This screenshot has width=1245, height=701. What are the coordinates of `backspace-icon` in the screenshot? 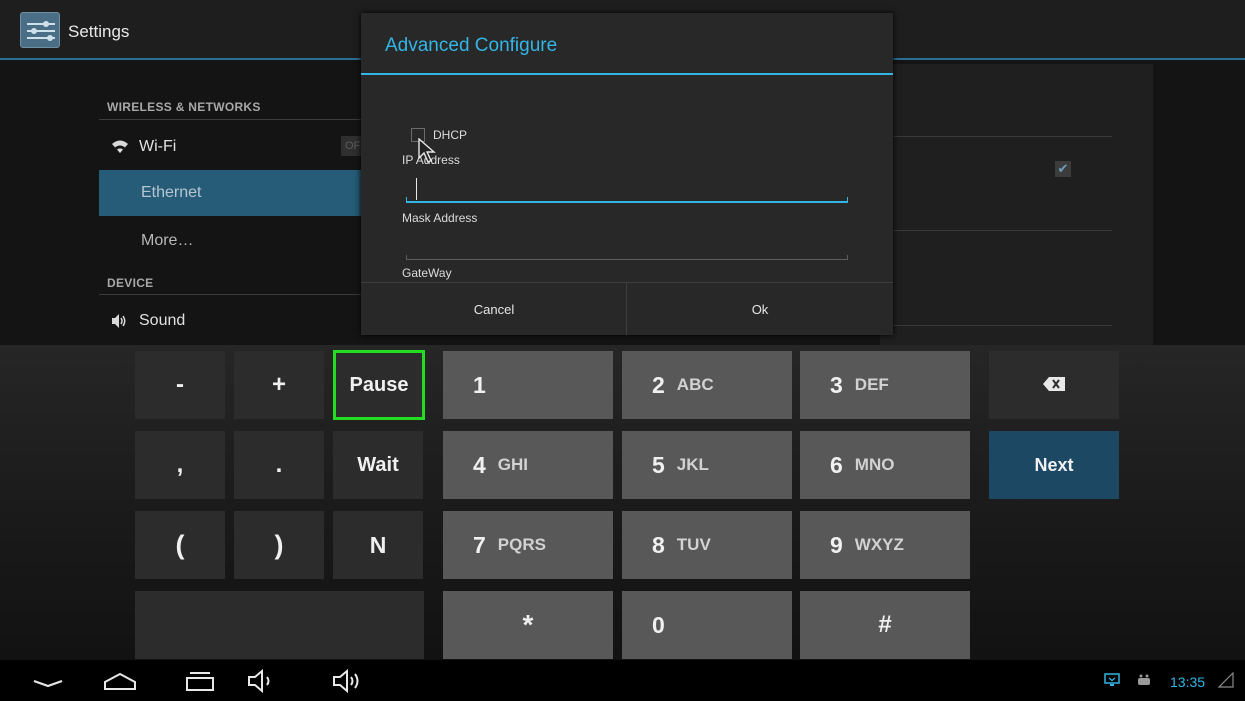 It's located at (1054, 385).